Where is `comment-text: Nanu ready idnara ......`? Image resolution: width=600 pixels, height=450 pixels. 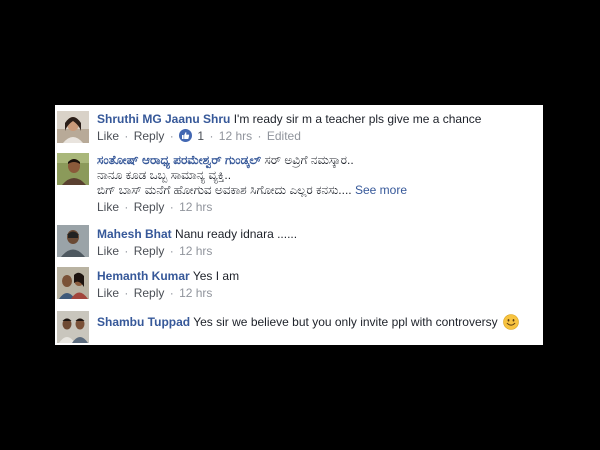 comment-text: Nanu ready idnara ...... is located at coordinates (236, 234).